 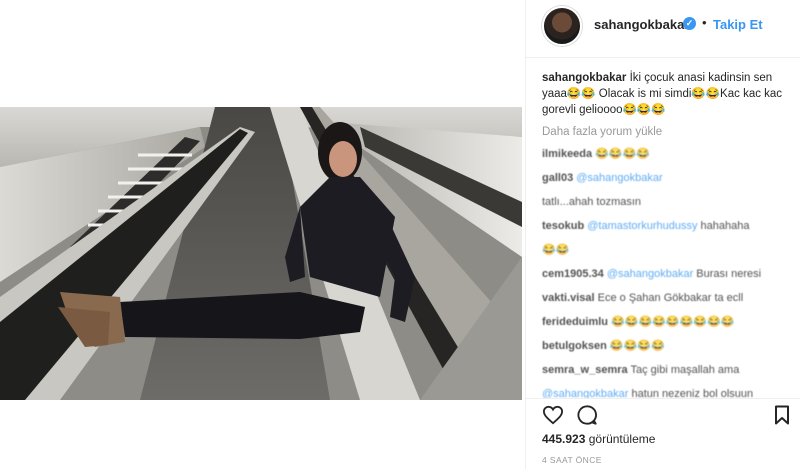 What do you see at coordinates (557, 178) in the screenshot?
I see `comment-username: gall03` at bounding box center [557, 178].